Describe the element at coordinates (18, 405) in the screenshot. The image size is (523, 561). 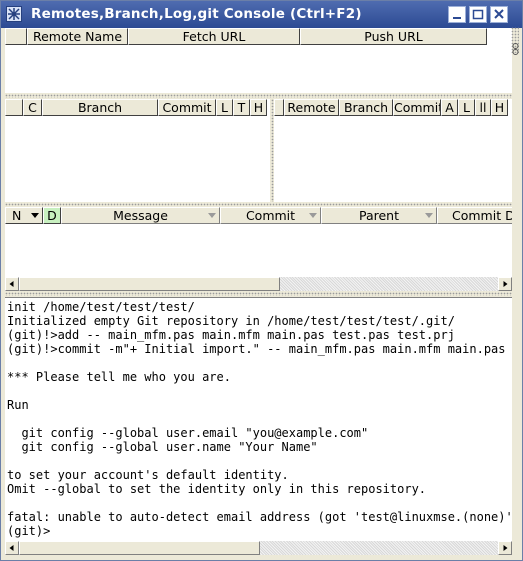
I see `console-line: Run` at that location.